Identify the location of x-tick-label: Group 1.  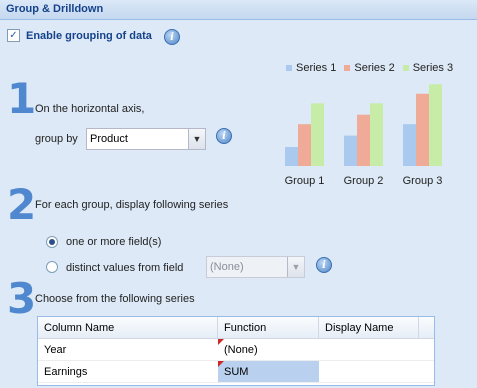
(305, 181).